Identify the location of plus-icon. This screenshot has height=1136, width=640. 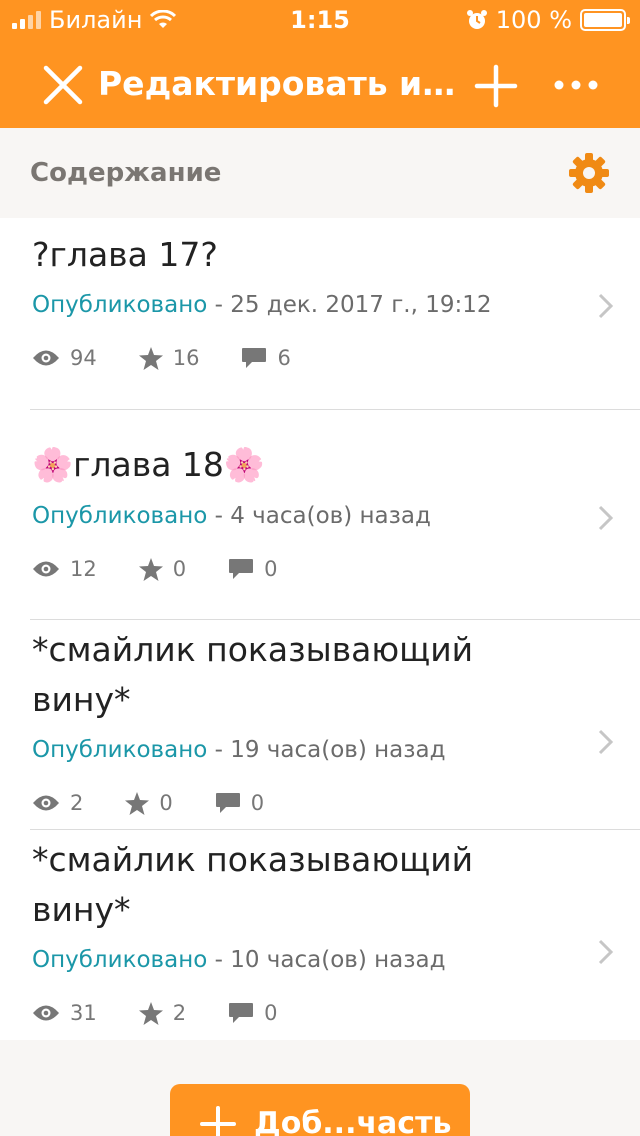
(218, 1121).